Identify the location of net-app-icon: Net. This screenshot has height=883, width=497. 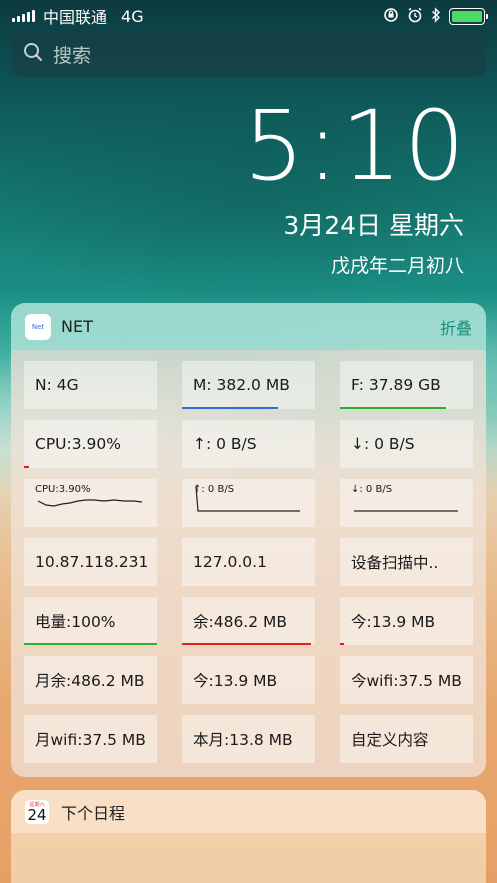
(38, 326).